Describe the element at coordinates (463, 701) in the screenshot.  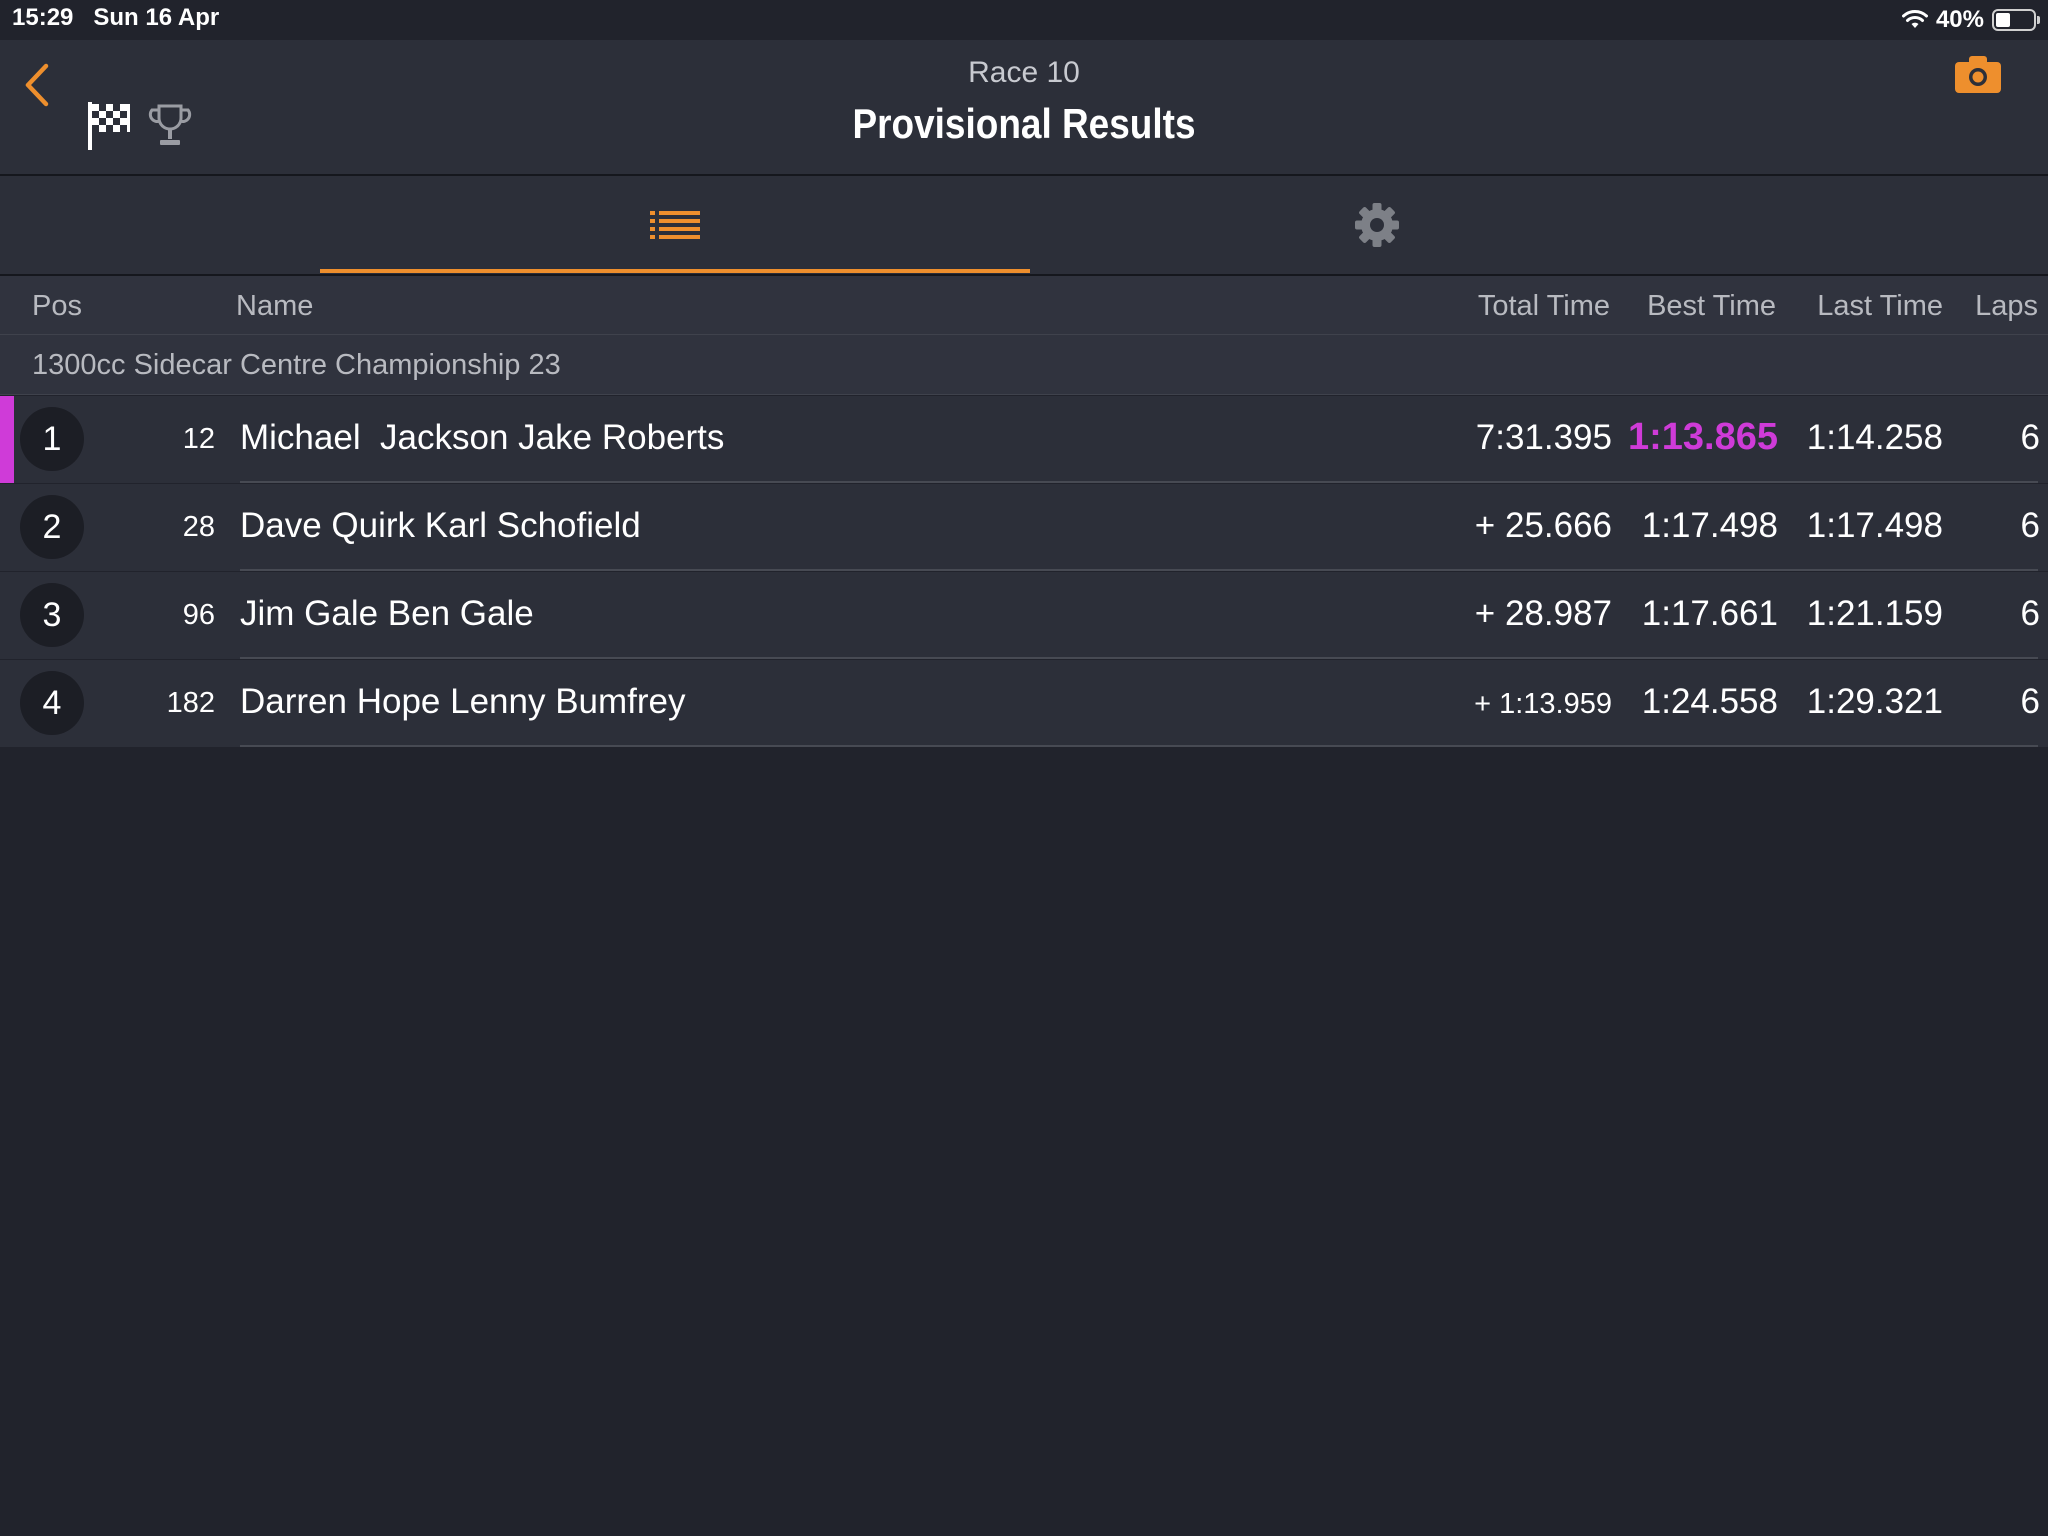
I see `competitor-name: Darren Hope Lenny Bumfrey` at that location.